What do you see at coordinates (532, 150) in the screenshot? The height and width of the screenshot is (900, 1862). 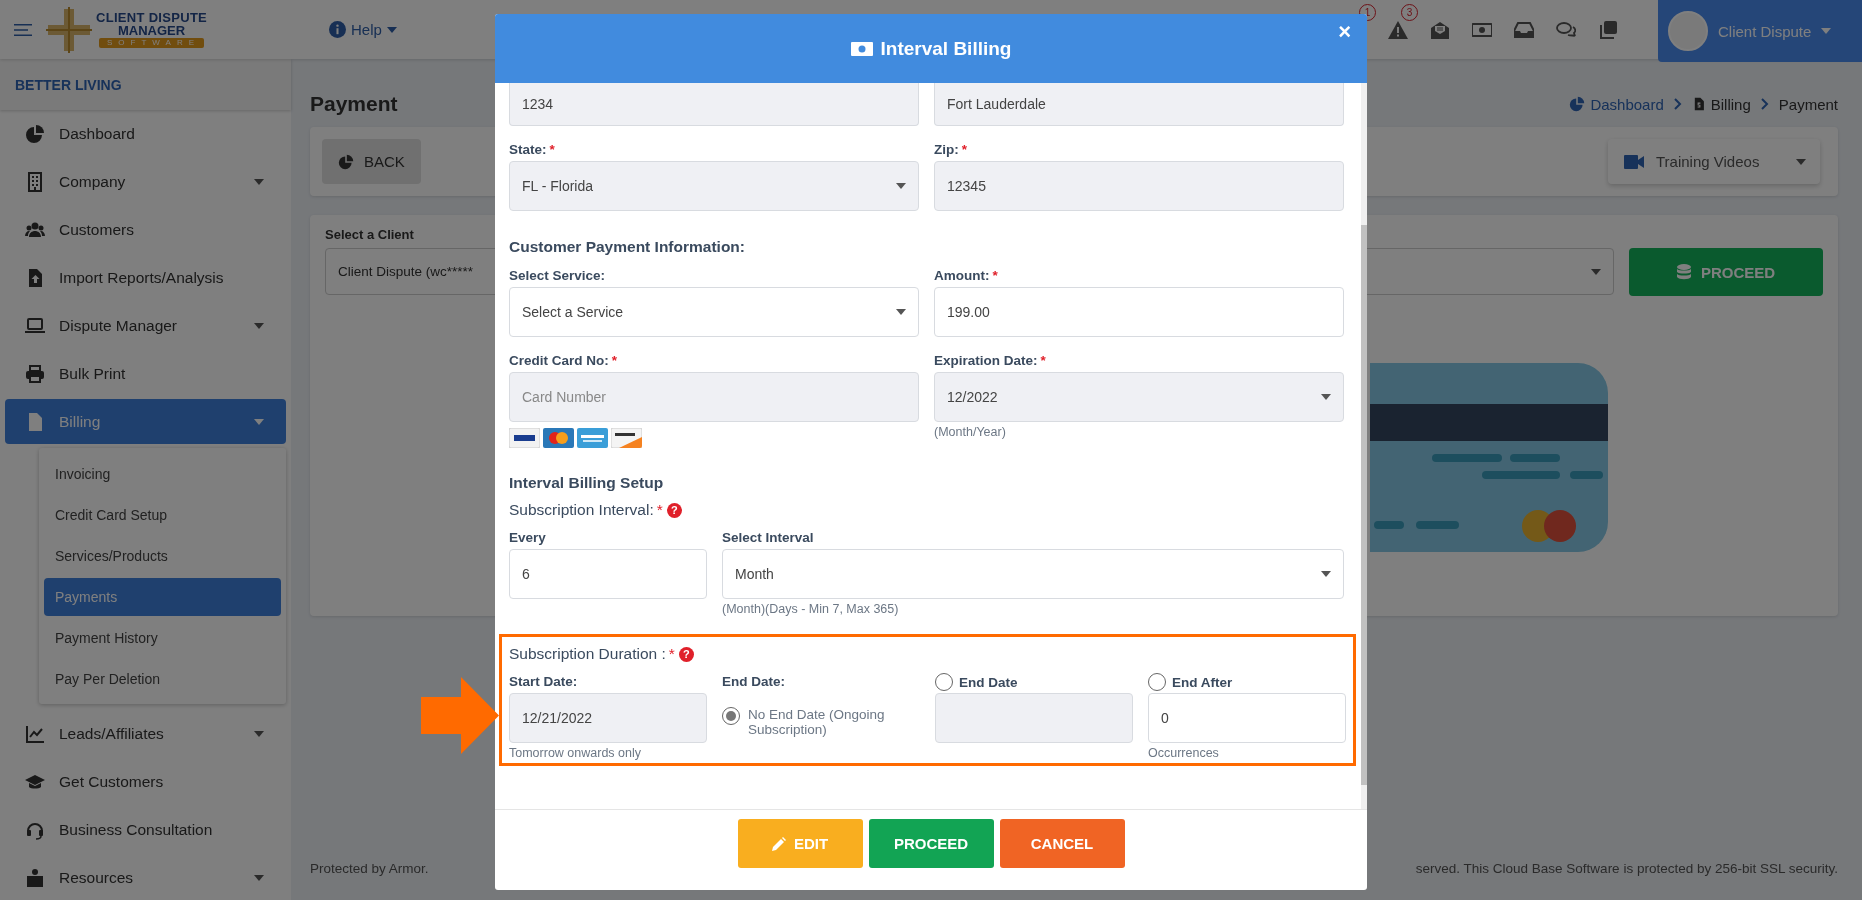 I see `field-label: State: *` at bounding box center [532, 150].